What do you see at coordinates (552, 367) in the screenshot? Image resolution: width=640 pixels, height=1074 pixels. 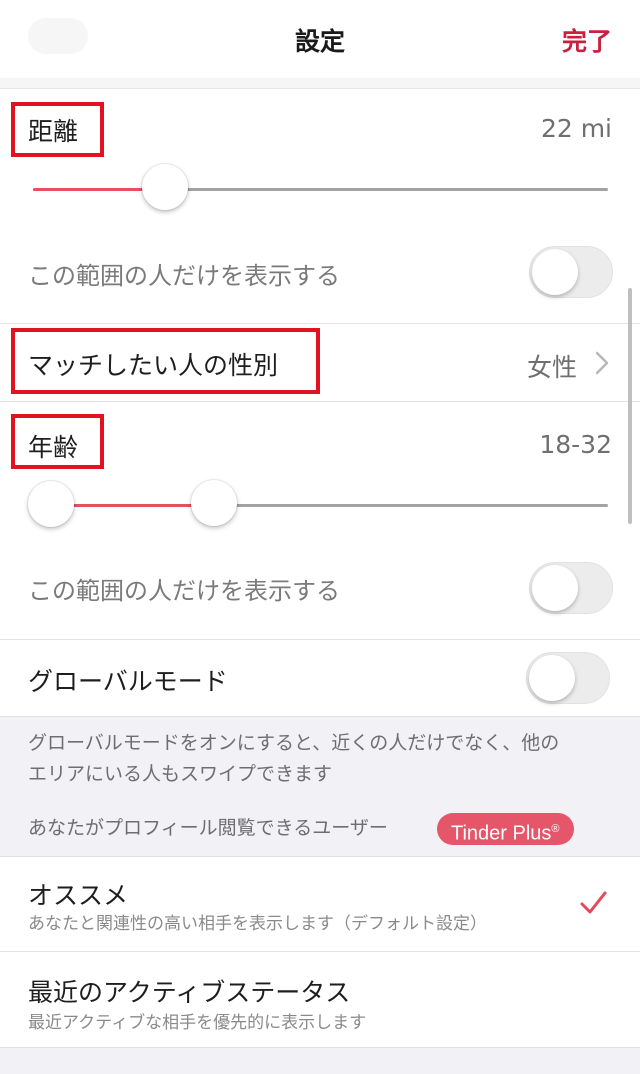 I see `gender-value: 女性` at bounding box center [552, 367].